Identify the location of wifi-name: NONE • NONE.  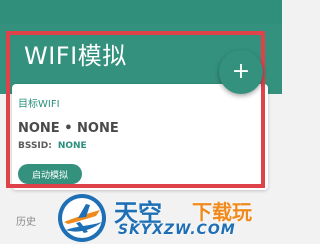
(68, 128).